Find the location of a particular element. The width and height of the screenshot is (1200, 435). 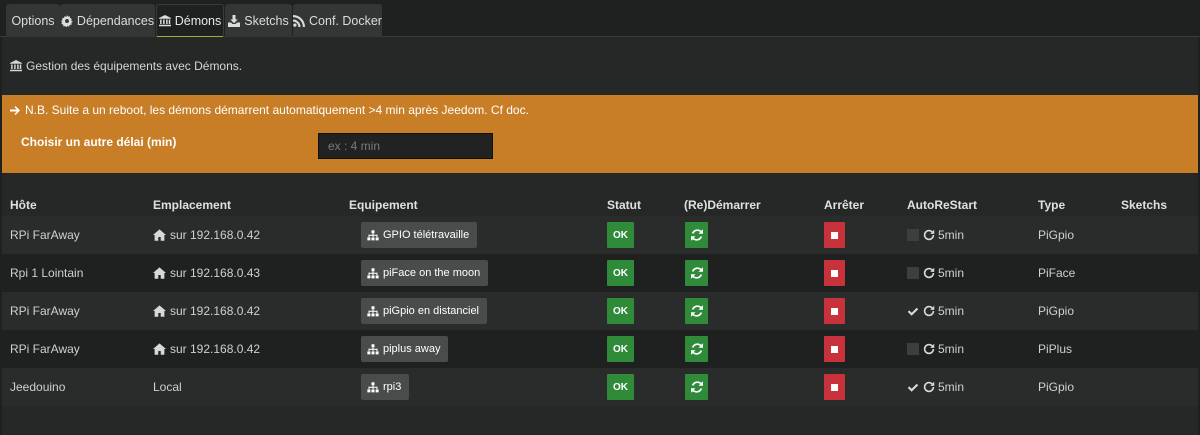

tab-label: Conf. Docker is located at coordinates (345, 20).